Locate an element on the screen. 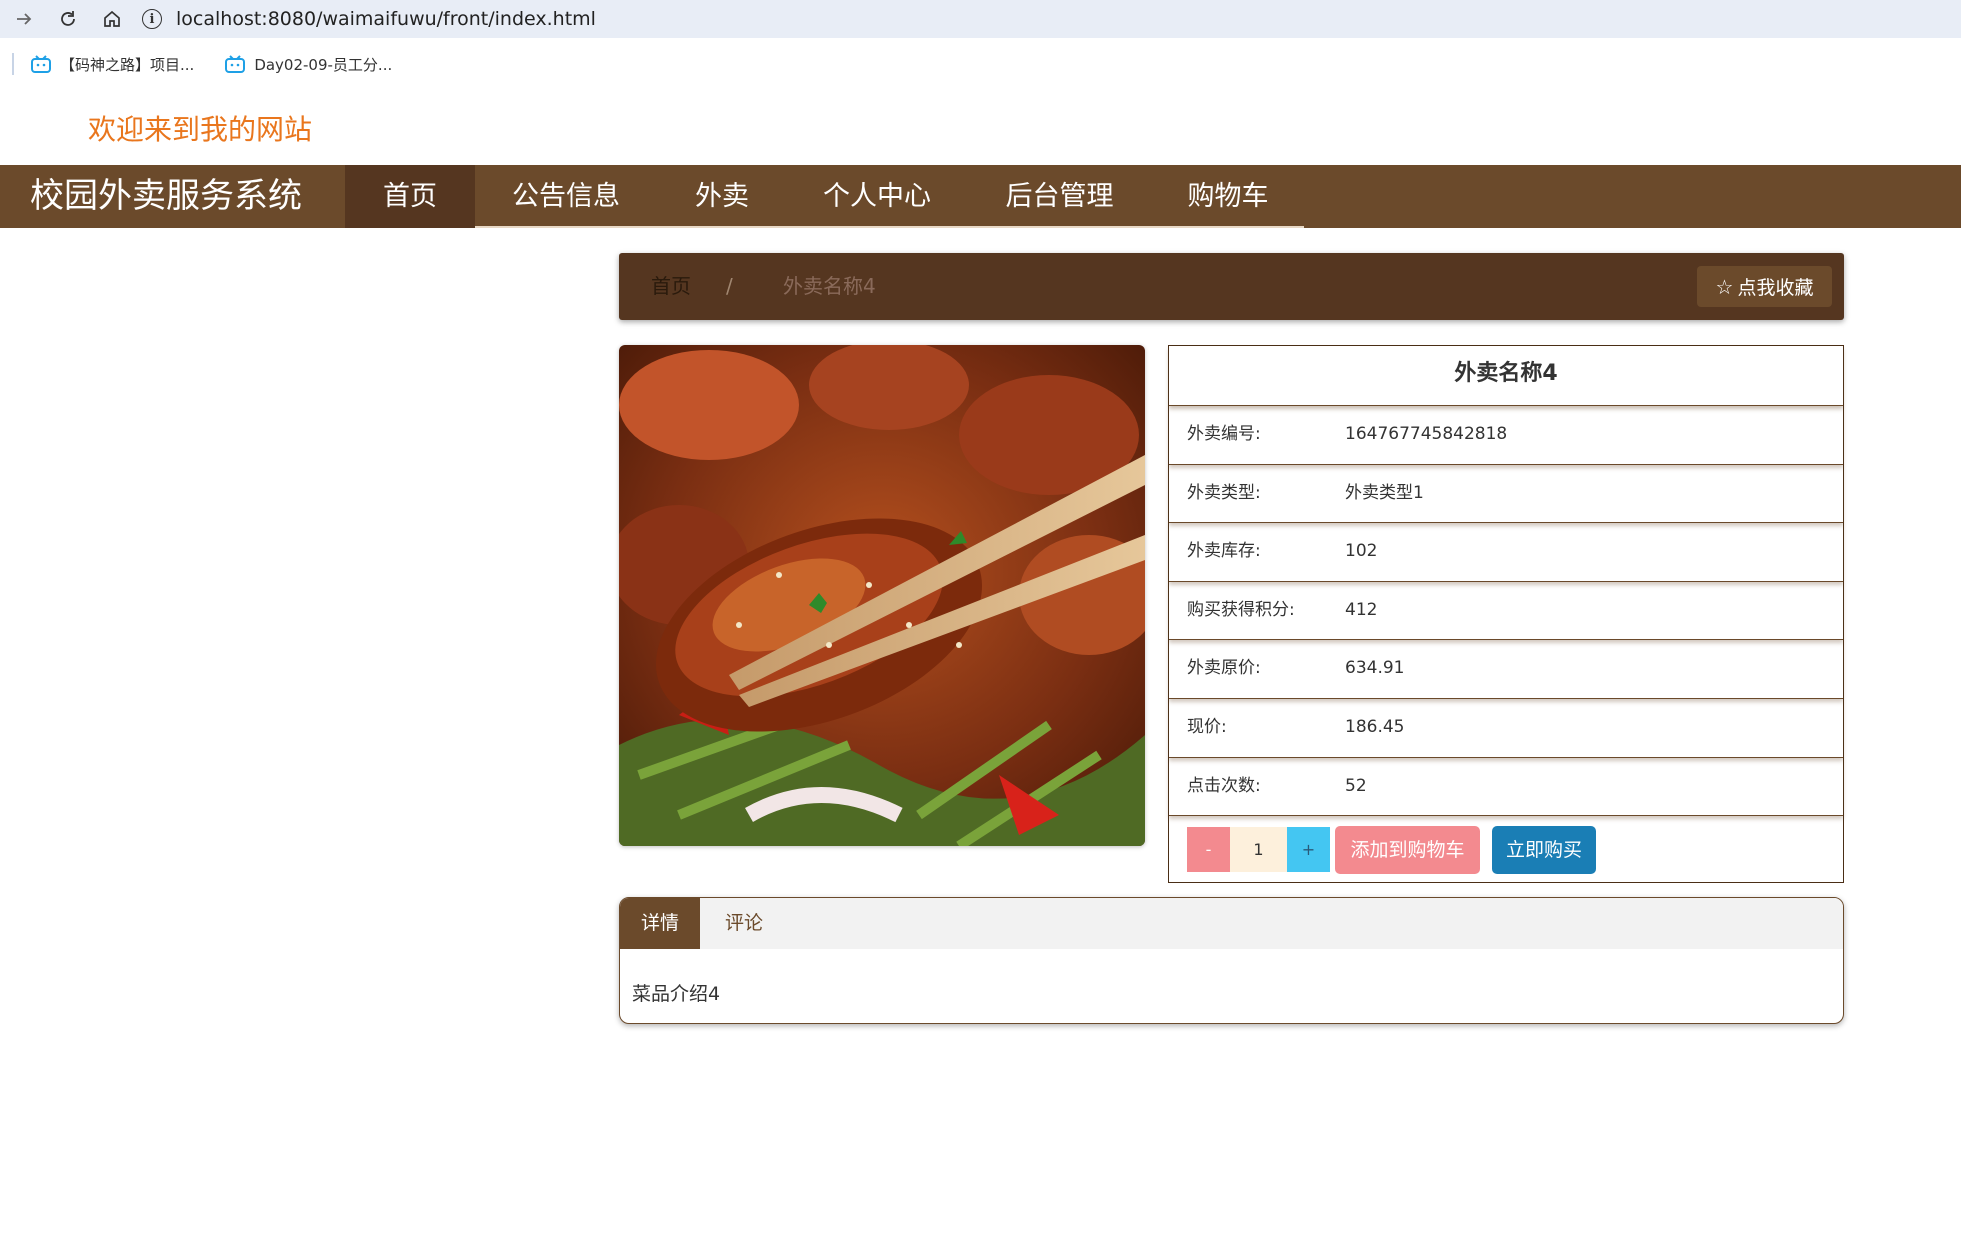 The image size is (1961, 1245). info-row-original-price: 外卖原价: 634.91 is located at coordinates (1506, 669).